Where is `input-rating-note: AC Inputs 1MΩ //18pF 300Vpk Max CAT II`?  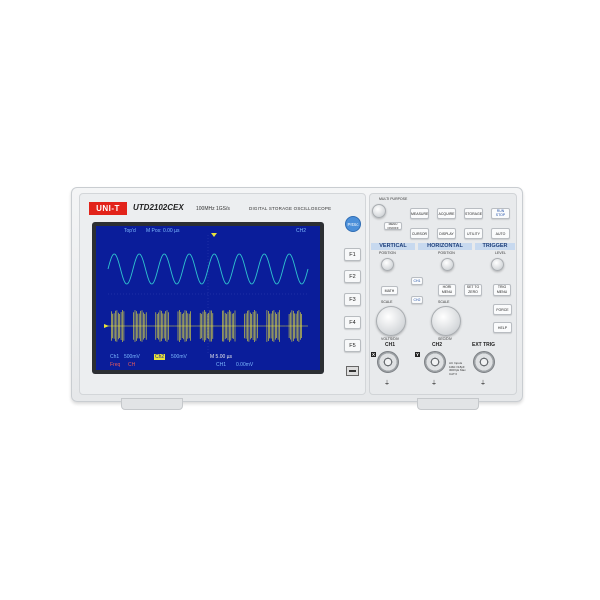 input-rating-note: AC Inputs 1MΩ //18pF 300Vpk Max CAT II is located at coordinates (457, 368).